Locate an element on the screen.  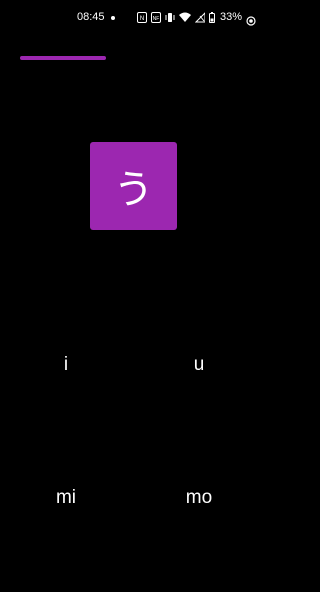
quiz-progress-fill is located at coordinates (63, 58).